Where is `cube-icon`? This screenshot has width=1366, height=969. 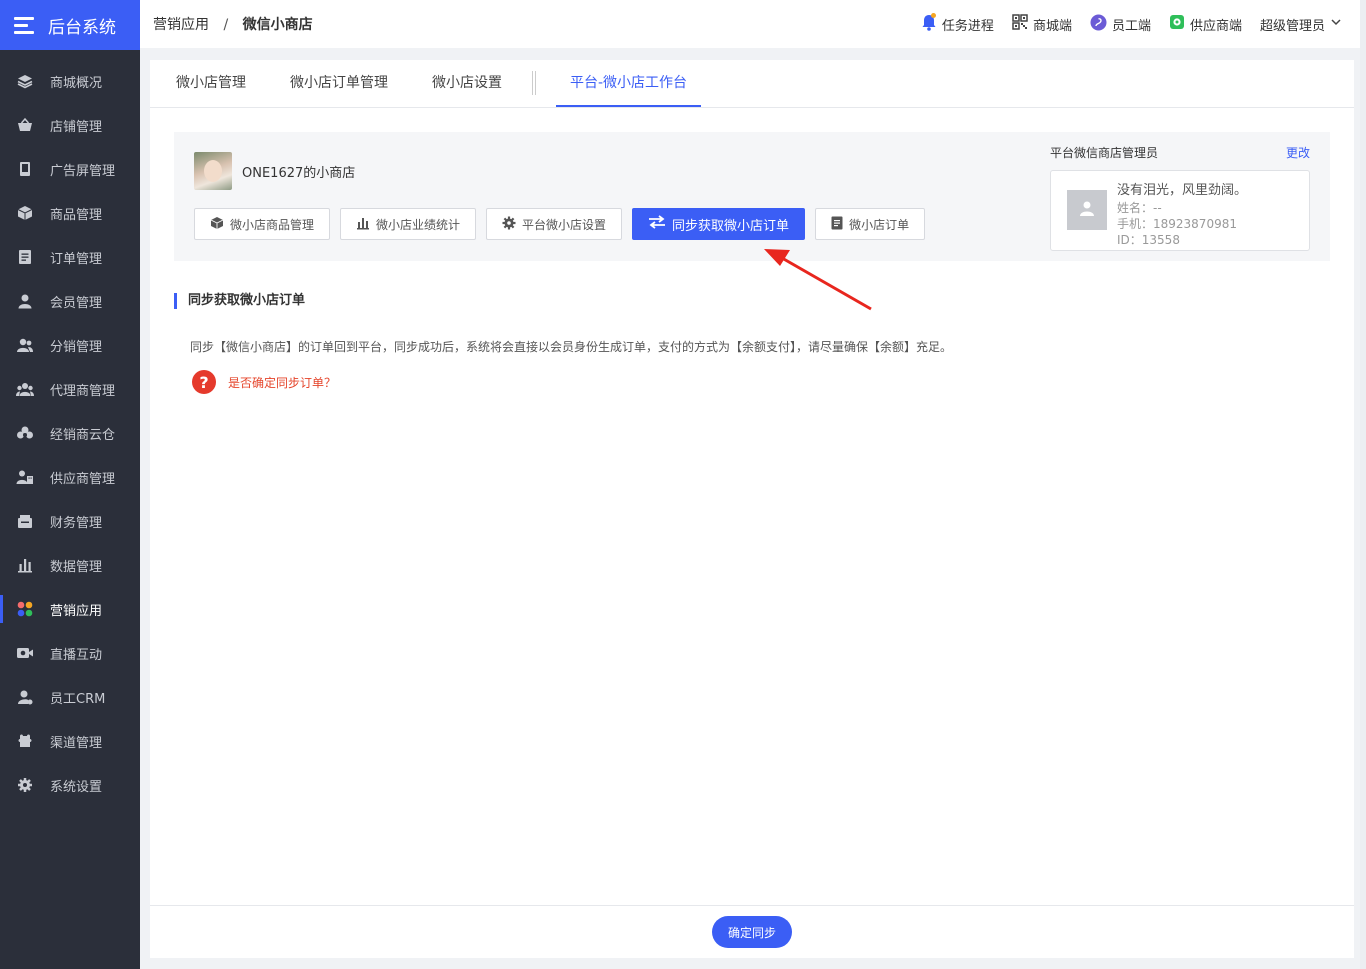
cube-icon is located at coordinates (217, 224).